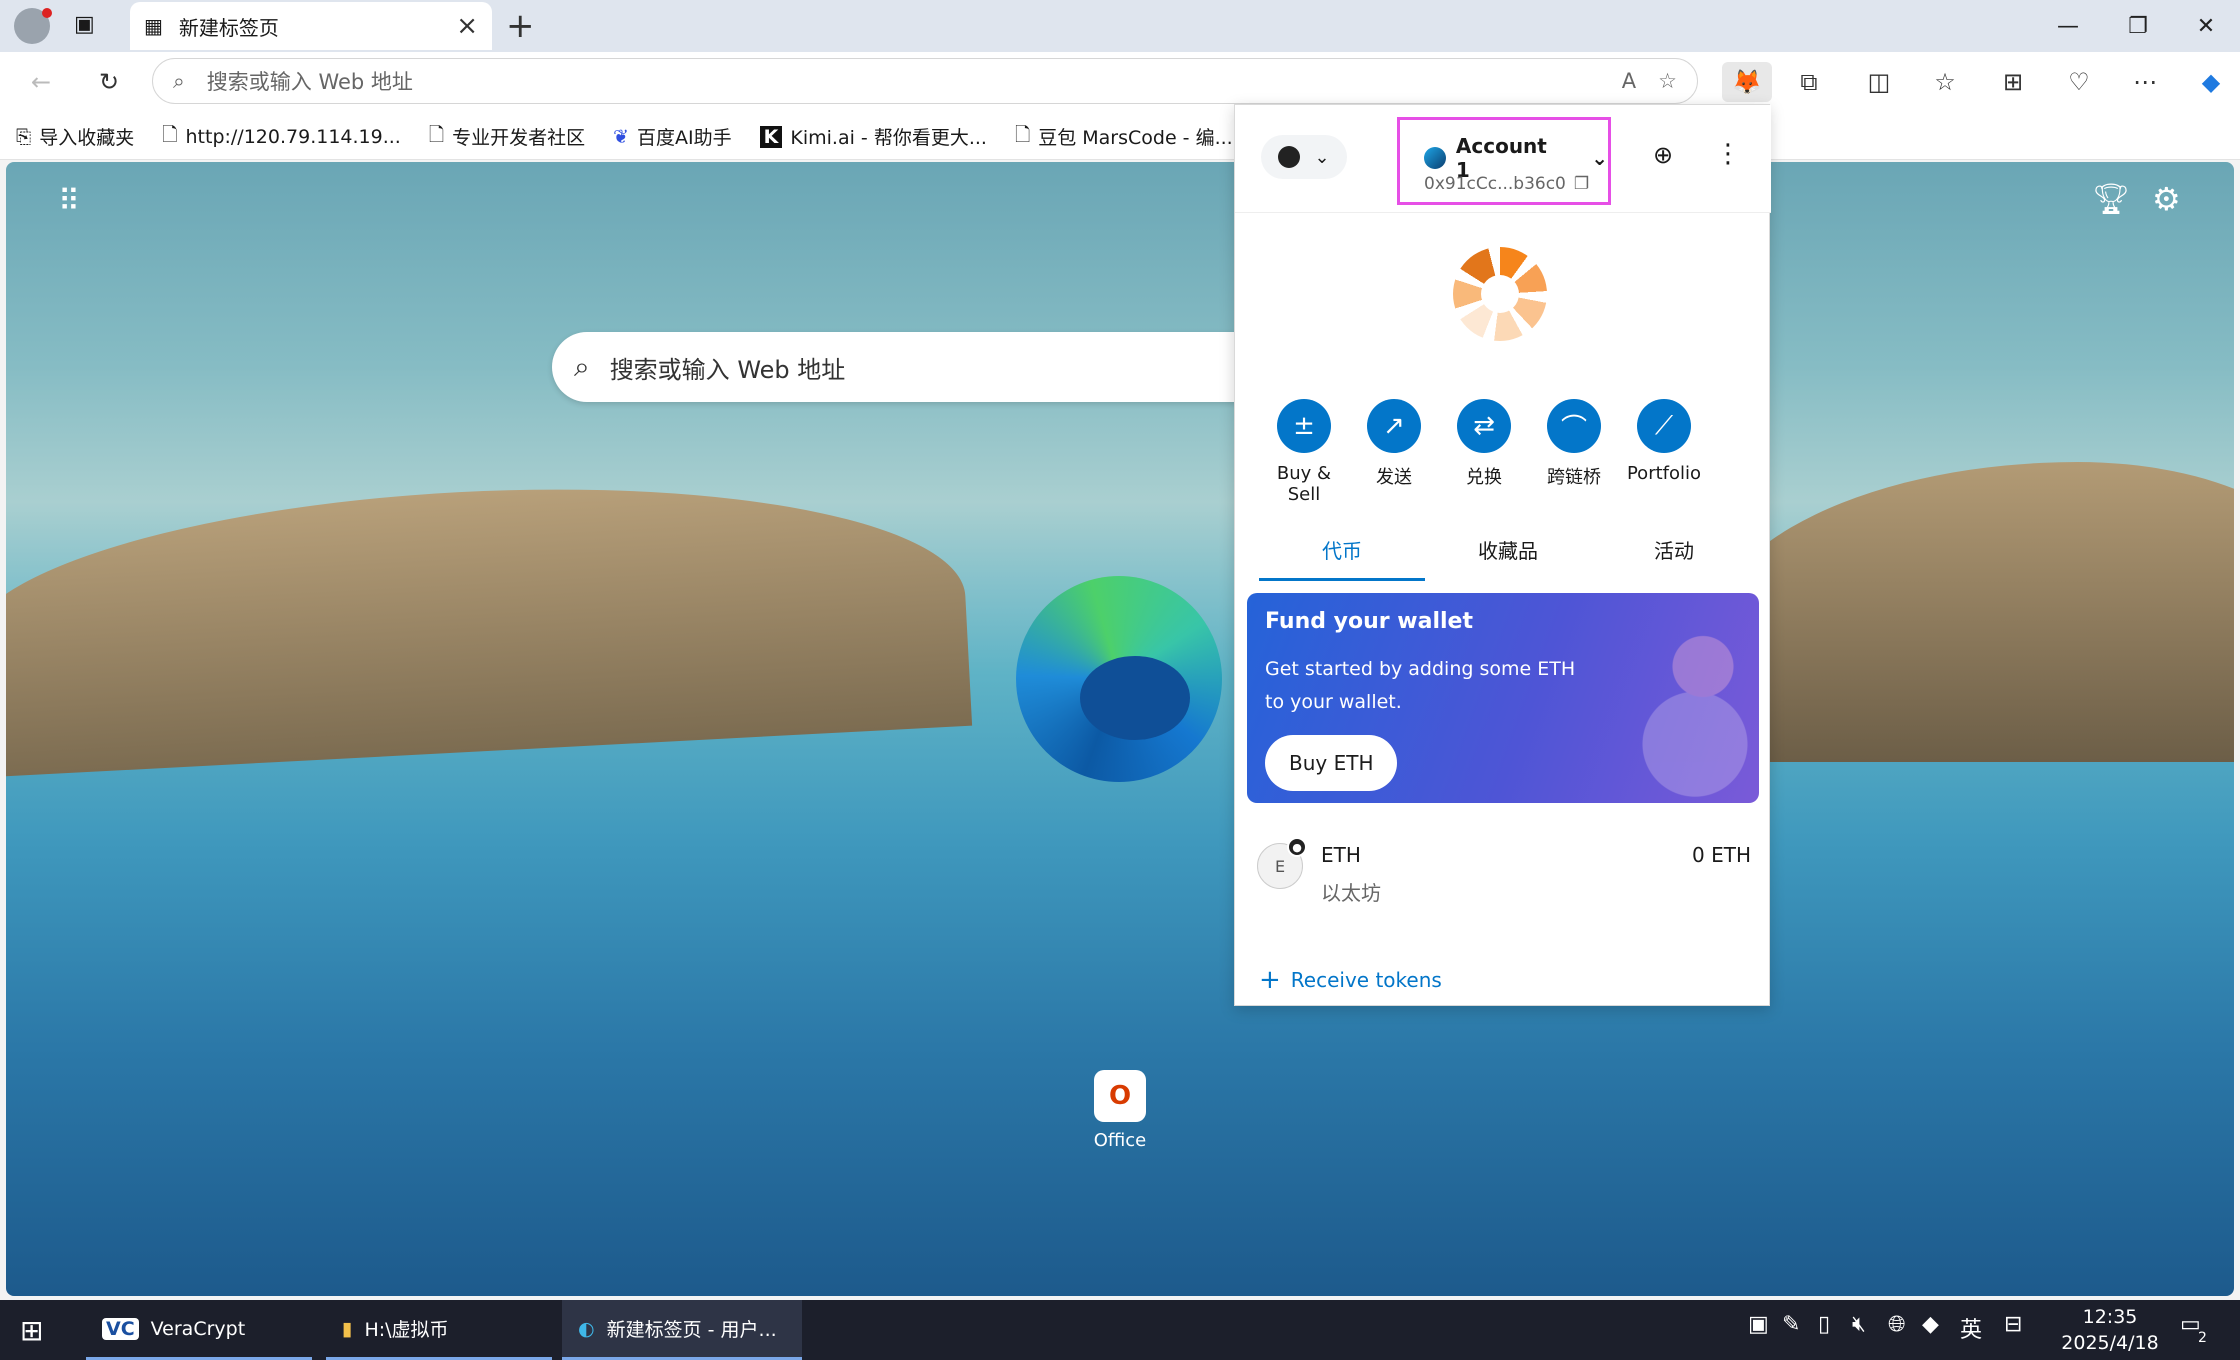 The height and width of the screenshot is (1360, 2240). Describe the element at coordinates (1297, 847) in the screenshot. I see `network-badge-icon: ●` at that location.